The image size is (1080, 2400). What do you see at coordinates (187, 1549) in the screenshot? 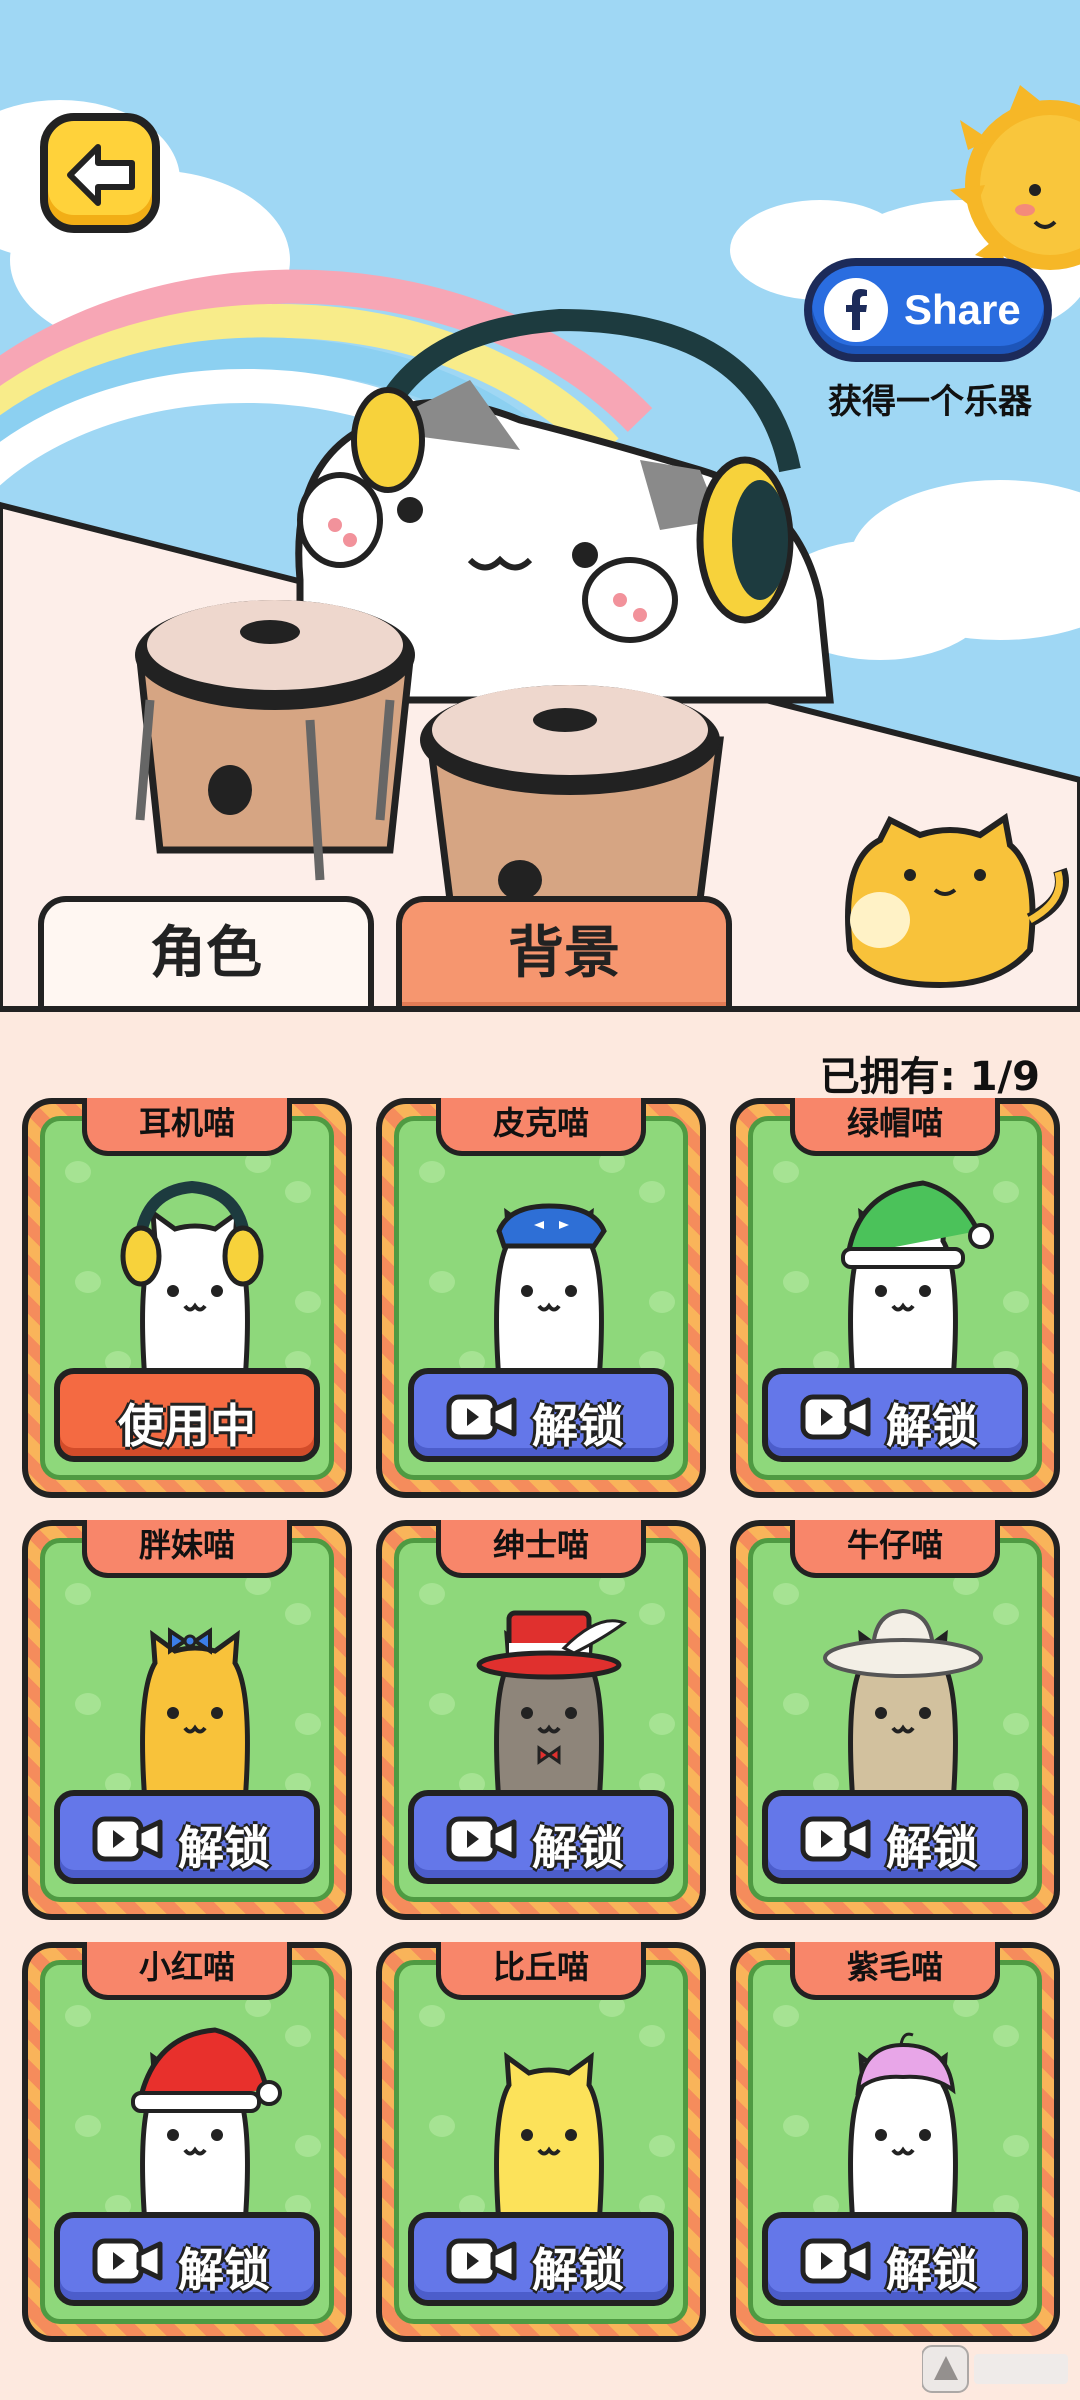
I see `character-name: 胖妹喵` at bounding box center [187, 1549].